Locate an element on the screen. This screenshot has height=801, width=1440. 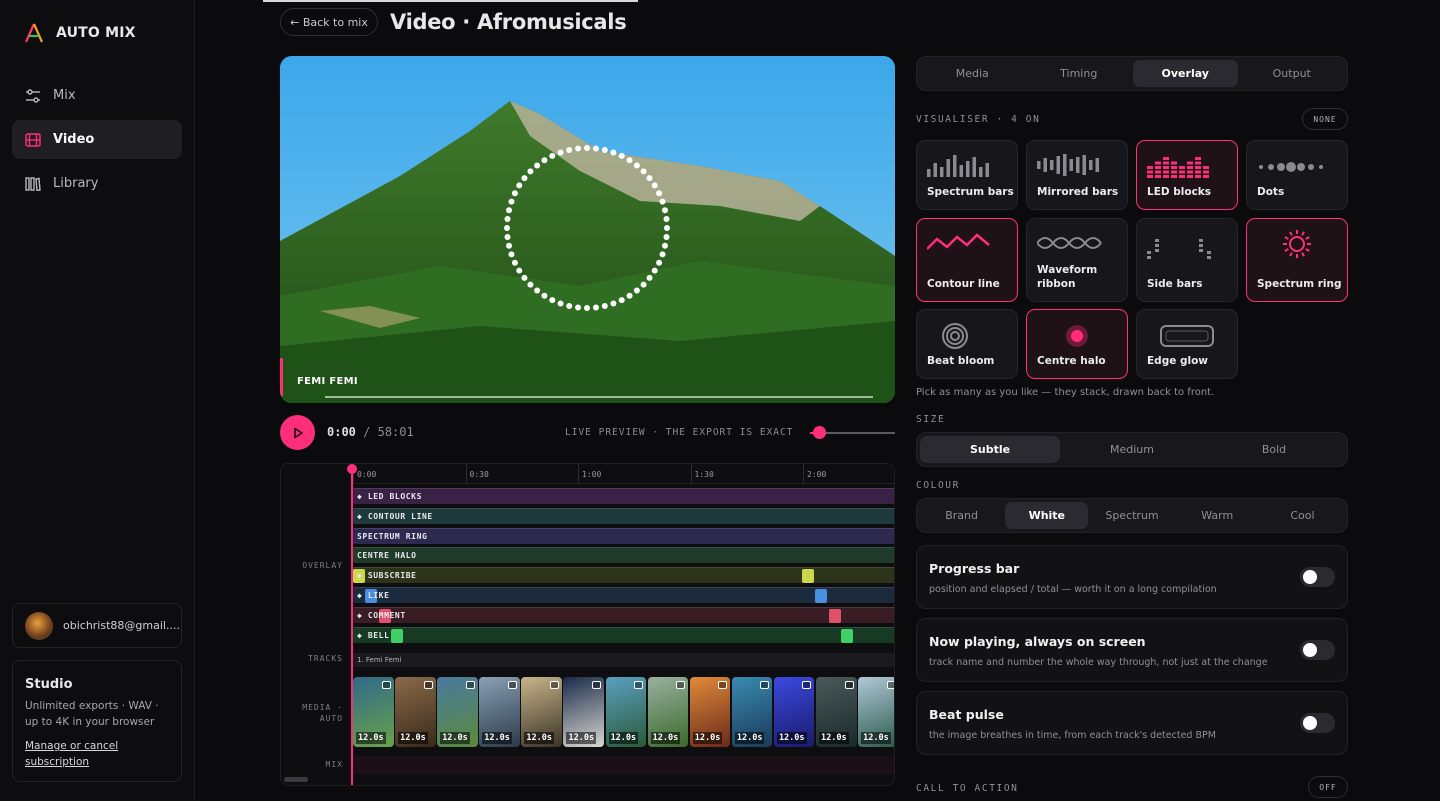
side-bars-icon is located at coordinates (1179, 249).